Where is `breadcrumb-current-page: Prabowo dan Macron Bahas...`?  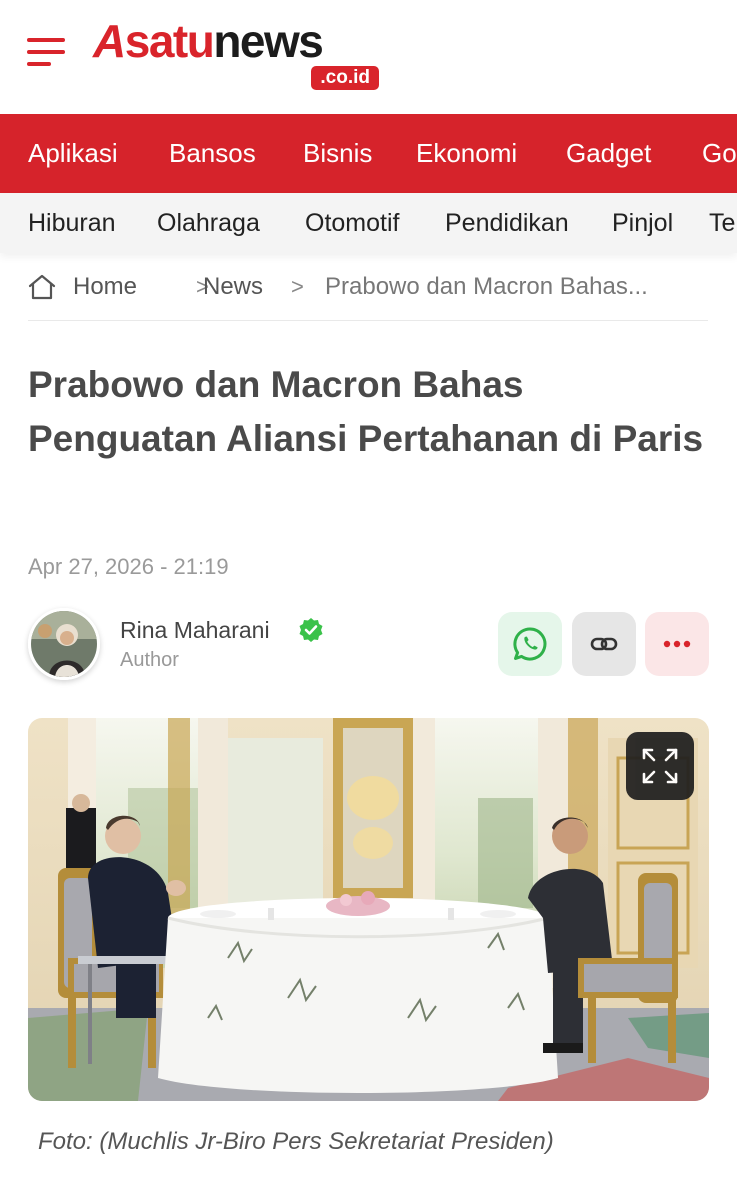
breadcrumb-current-page: Prabowo dan Macron Bahas... is located at coordinates (486, 286).